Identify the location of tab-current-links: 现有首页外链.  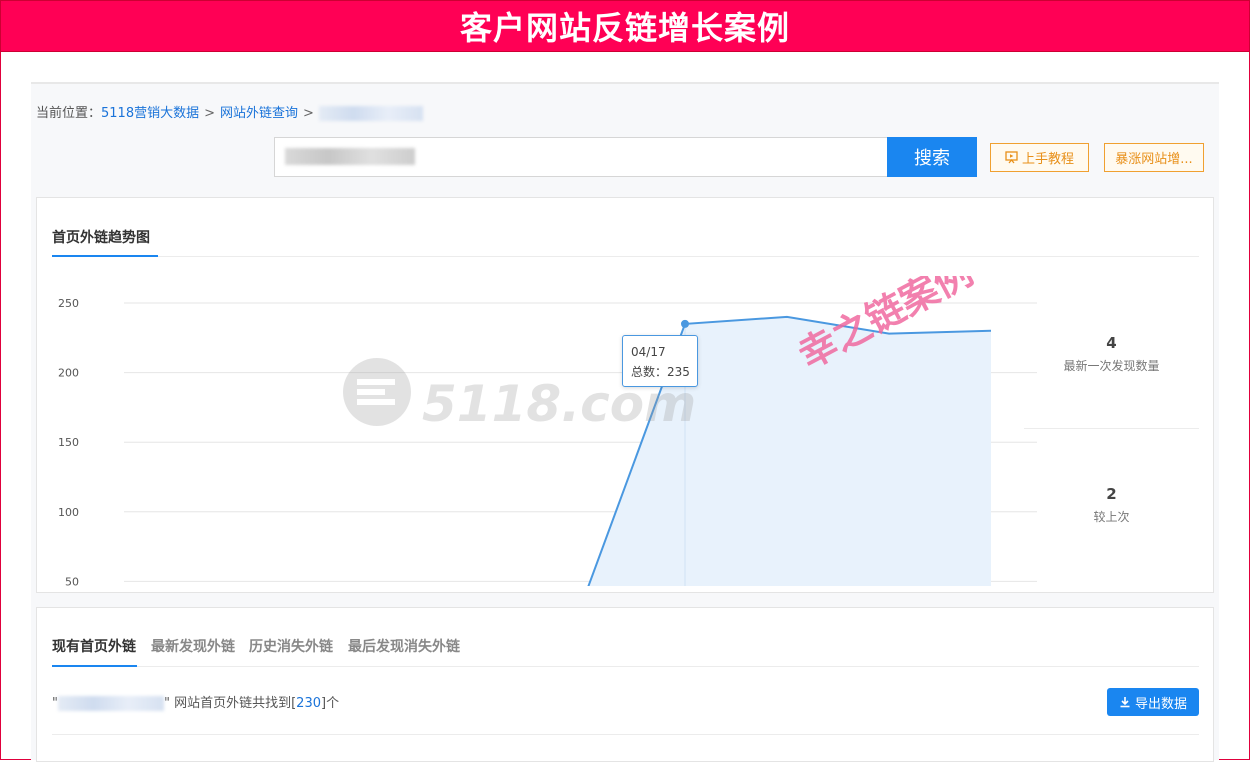
(94, 646).